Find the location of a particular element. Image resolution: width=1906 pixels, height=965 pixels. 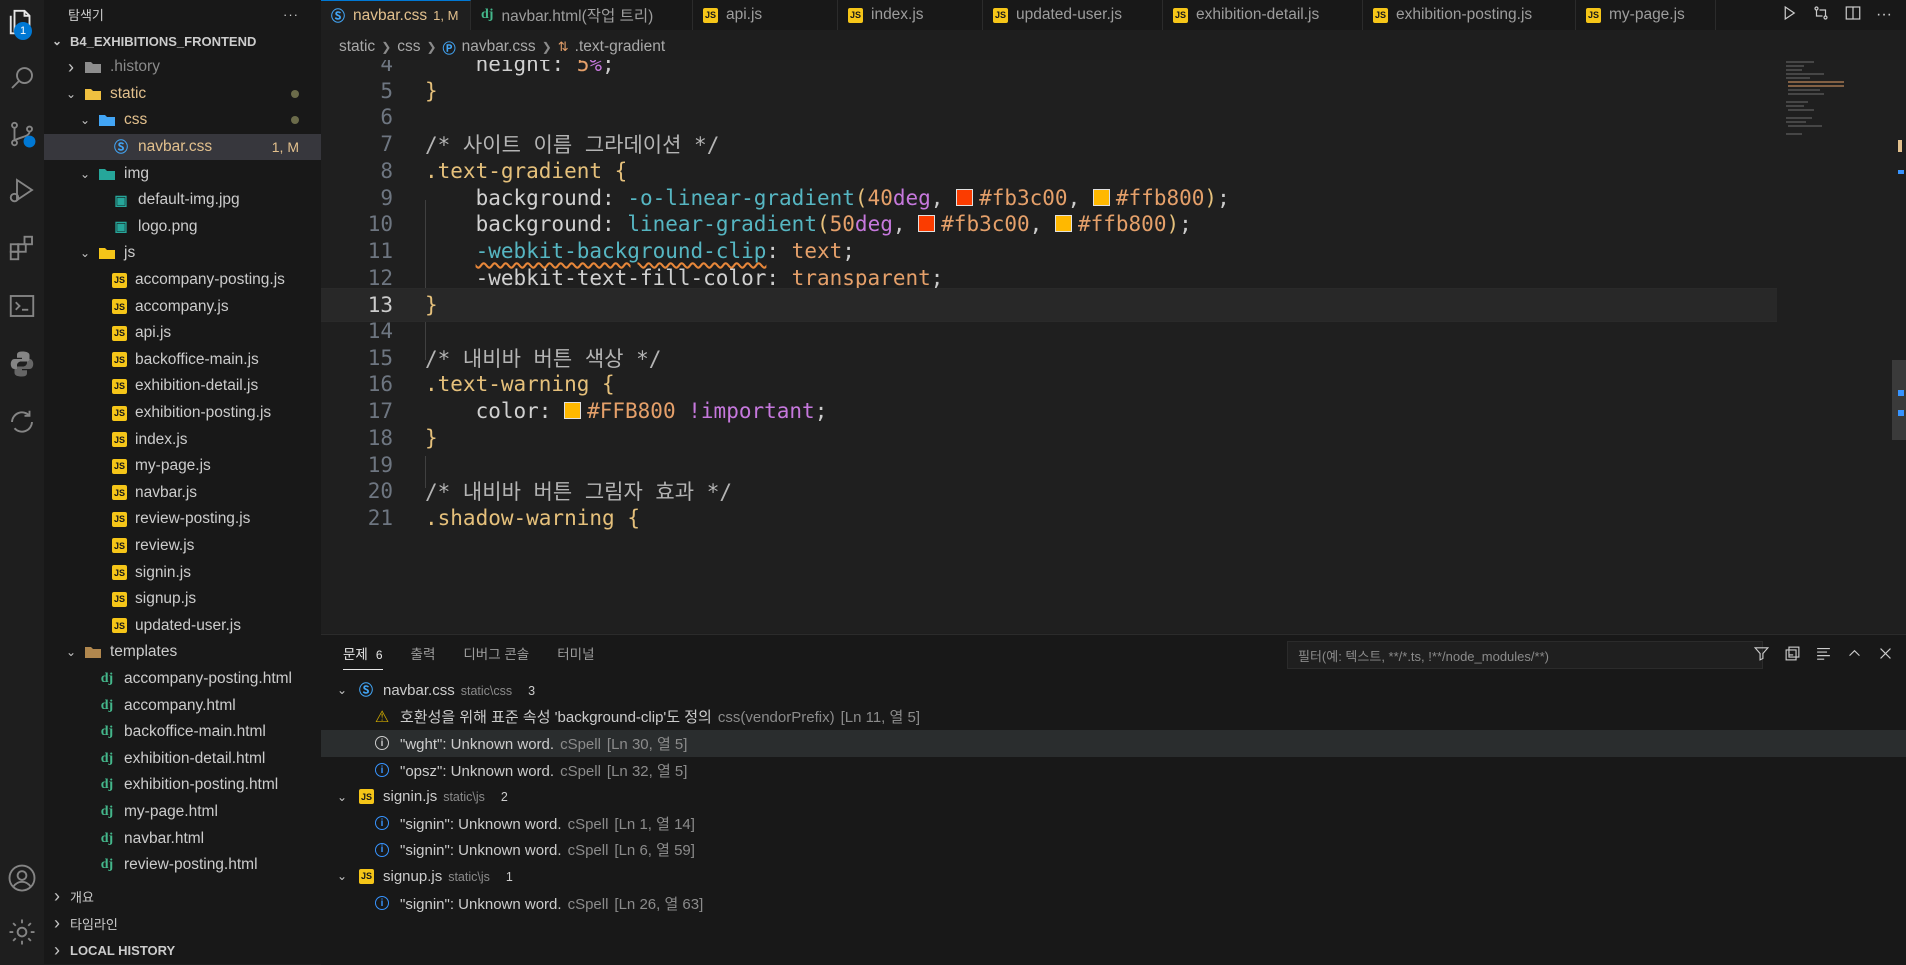

tree-file: JS api.js is located at coordinates (182, 333).